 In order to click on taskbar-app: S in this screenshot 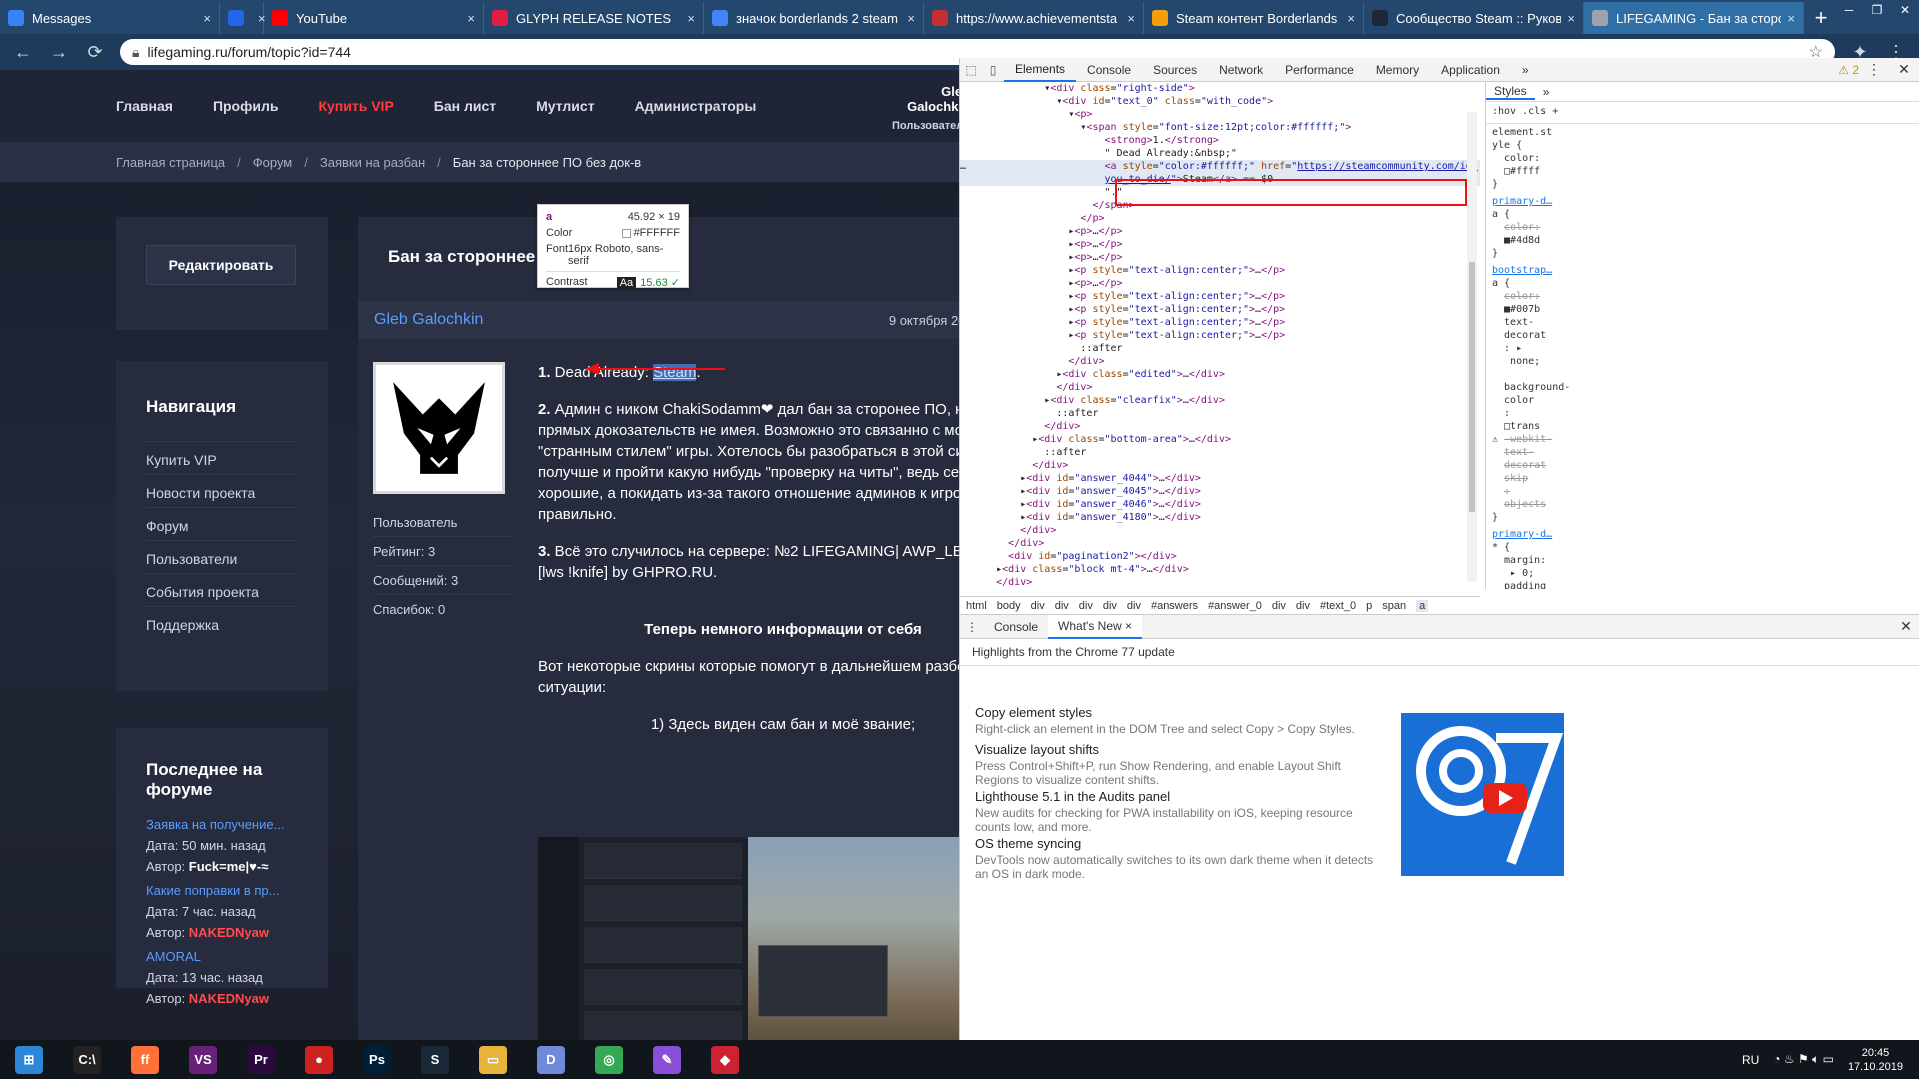, I will do `click(435, 1059)`.